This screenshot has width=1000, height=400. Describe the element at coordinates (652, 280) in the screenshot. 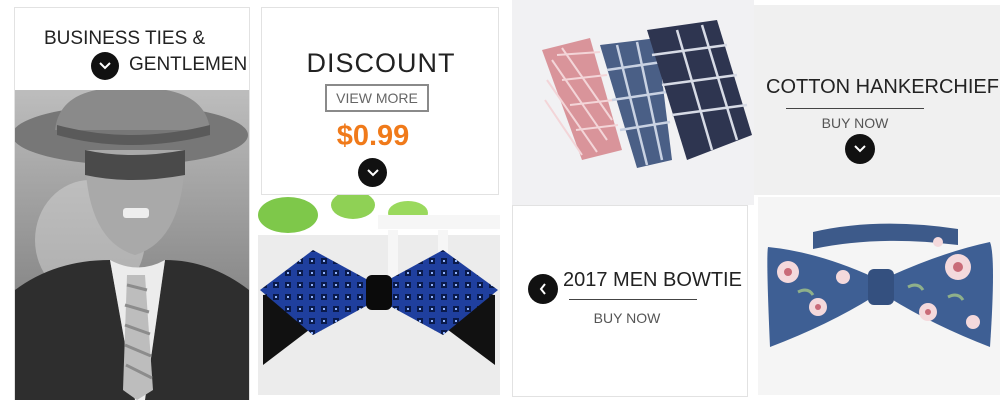

I see `bowtie-title: 2017 MEN BOWTIE` at that location.